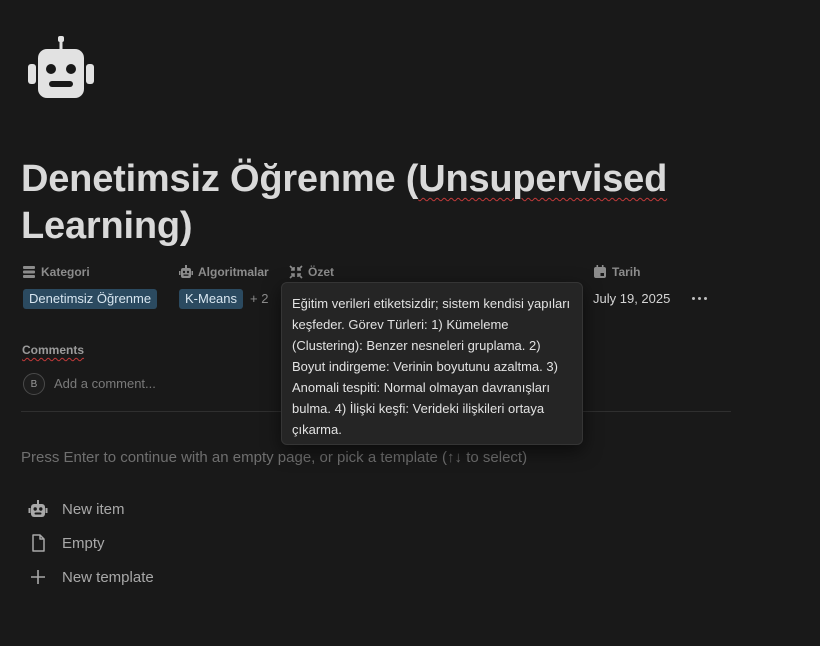  Describe the element at coordinates (543, 179) in the screenshot. I see `spellcheck-word: Unsupervised` at that location.